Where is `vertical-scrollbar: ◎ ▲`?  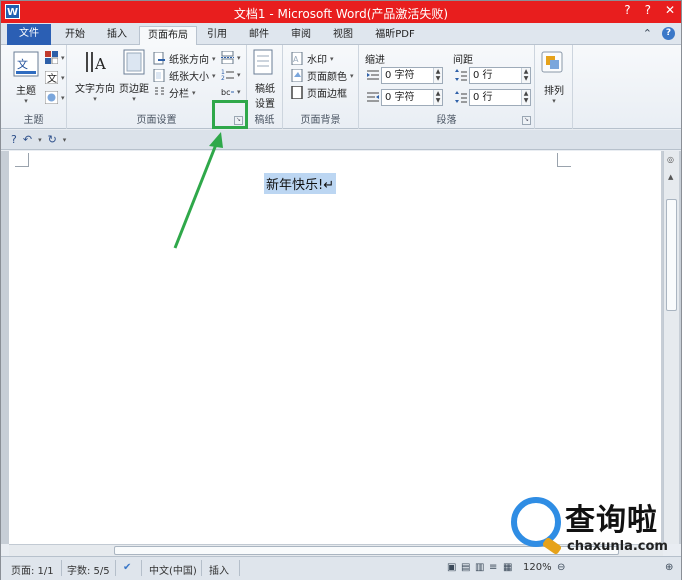
vertical-scrollbar: ◎ ▲ is located at coordinates (671, 347).